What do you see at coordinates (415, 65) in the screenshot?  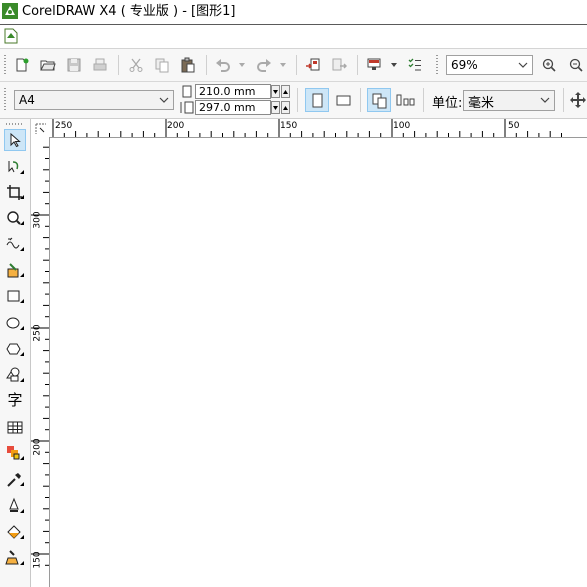 I see `options-icon` at bounding box center [415, 65].